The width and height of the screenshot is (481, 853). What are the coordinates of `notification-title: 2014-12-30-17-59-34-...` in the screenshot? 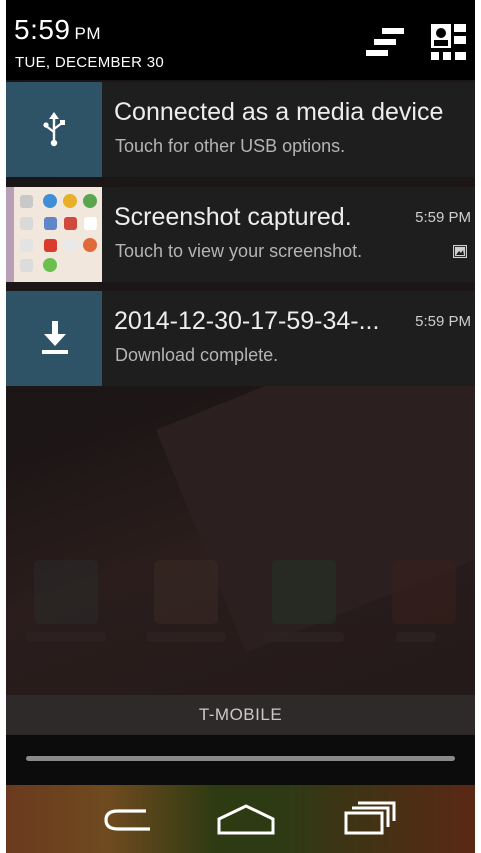 It's located at (247, 321).